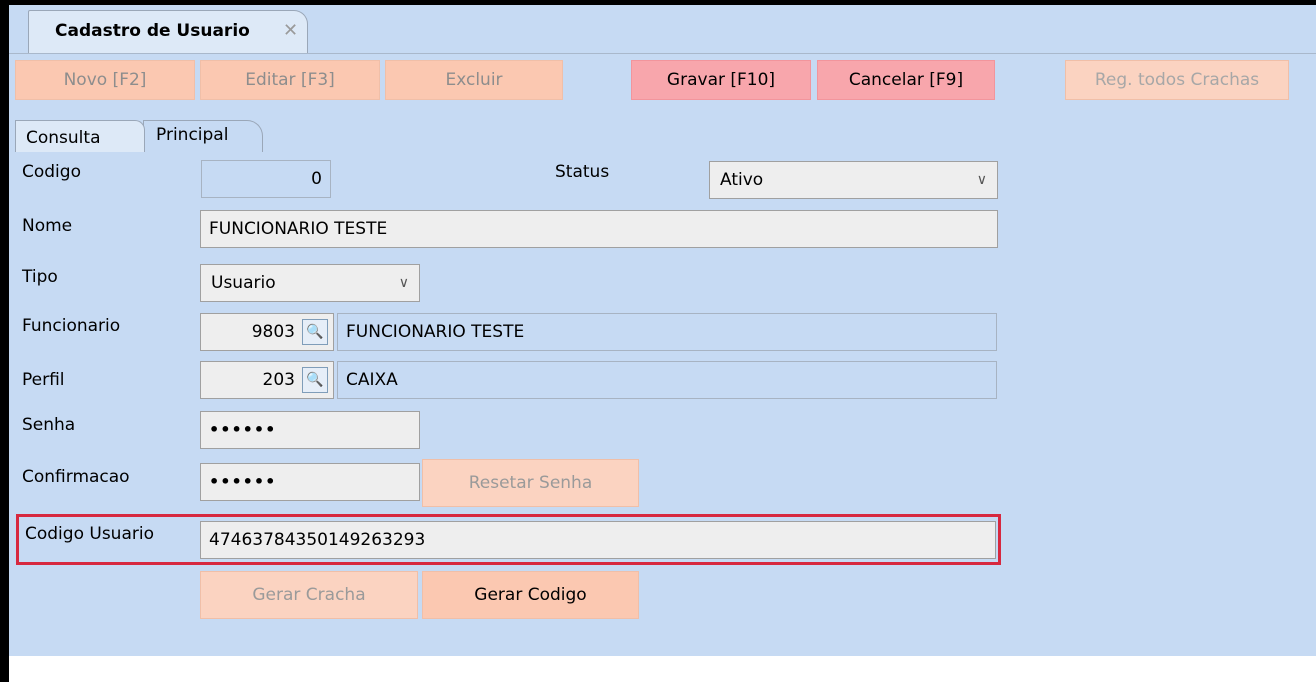 This screenshot has width=1316, height=682. What do you see at coordinates (582, 172) in the screenshot?
I see `status-label: Status` at bounding box center [582, 172].